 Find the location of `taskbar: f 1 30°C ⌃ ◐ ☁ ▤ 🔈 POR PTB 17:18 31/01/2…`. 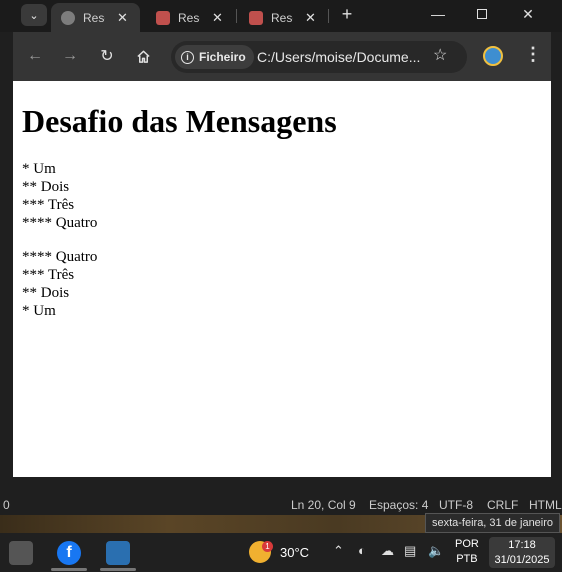

taskbar: f 1 30°C ⌃ ◐ ☁ ▤ 🔈 POR PTB 17:18 31/01/2… is located at coordinates (281, 552).